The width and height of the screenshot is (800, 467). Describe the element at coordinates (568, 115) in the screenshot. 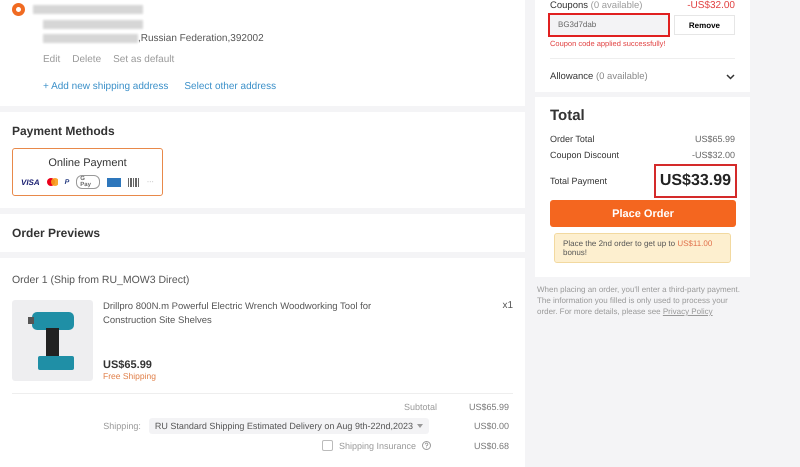

I see `total-title: Total` at that location.